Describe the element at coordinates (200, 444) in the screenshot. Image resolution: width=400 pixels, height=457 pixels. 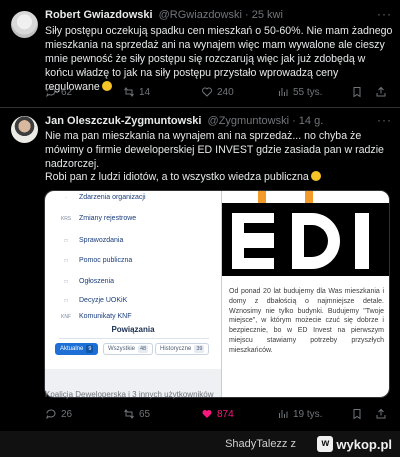
I see `watermark-bar: ShadyTalezz z w wykop.pl` at that location.